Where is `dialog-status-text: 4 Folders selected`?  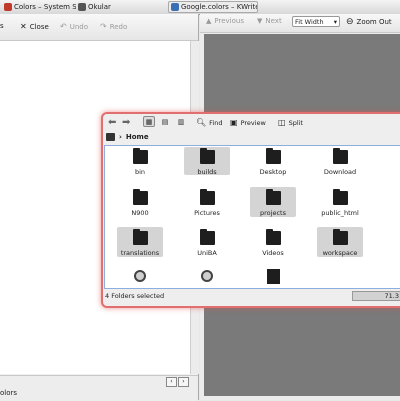 dialog-status-text: 4 Folders selected is located at coordinates (135, 296).